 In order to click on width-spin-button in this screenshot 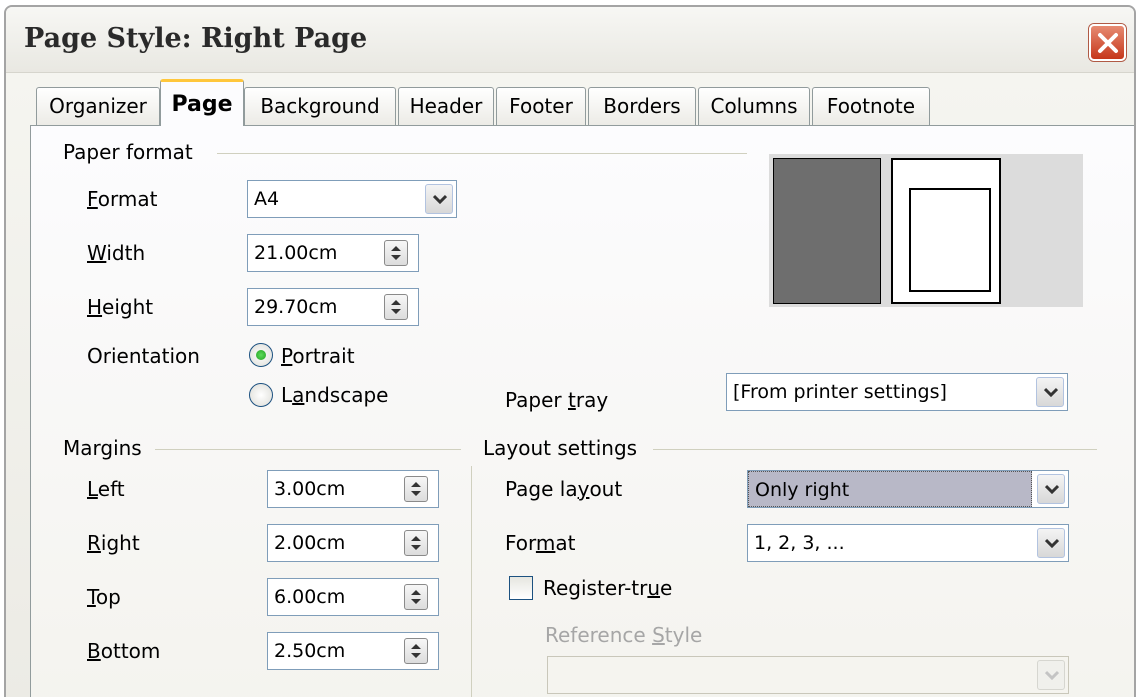, I will do `click(396, 253)`.